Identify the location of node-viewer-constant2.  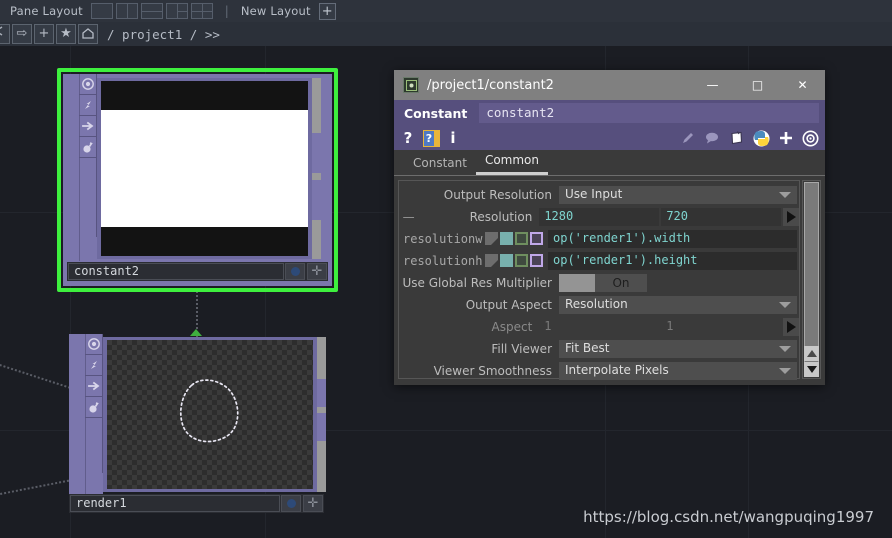
(204, 168).